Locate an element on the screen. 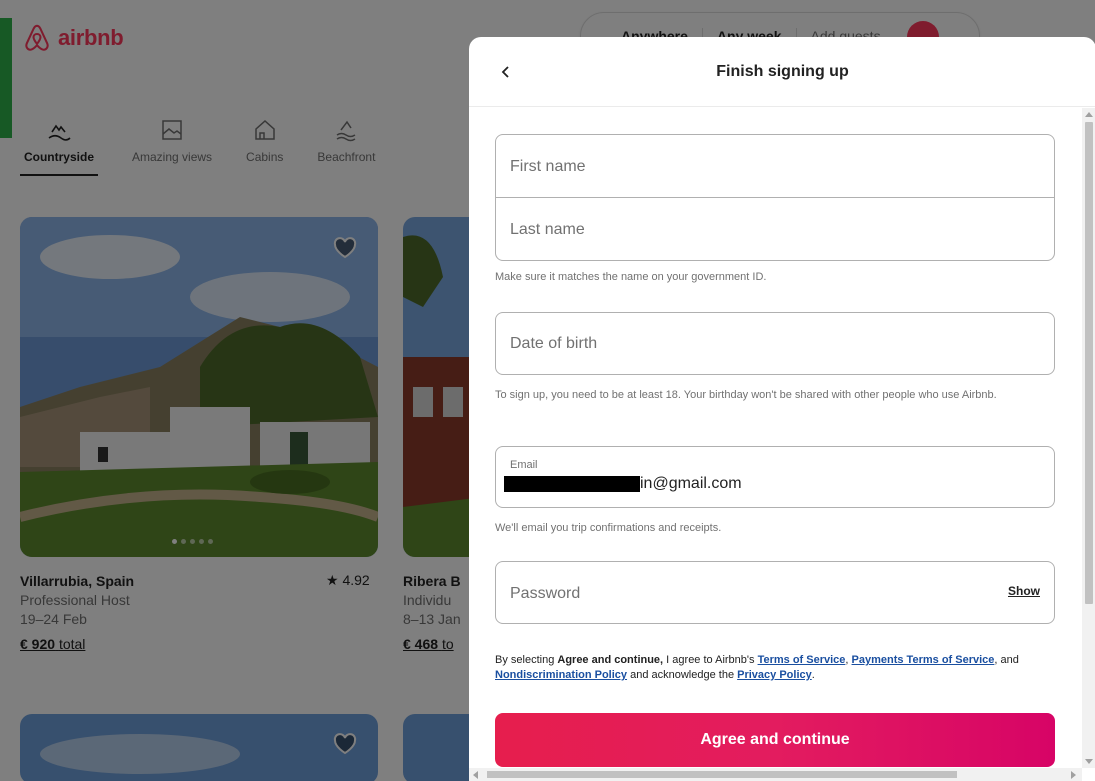 This screenshot has width=1095, height=781. last-name-input is located at coordinates (770, 230).